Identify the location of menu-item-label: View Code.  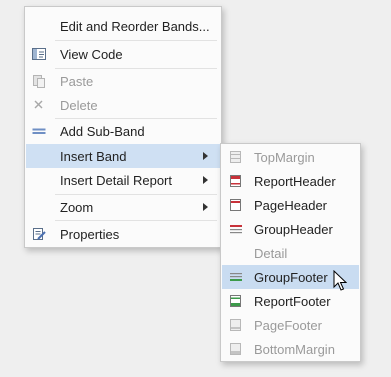
(91, 54).